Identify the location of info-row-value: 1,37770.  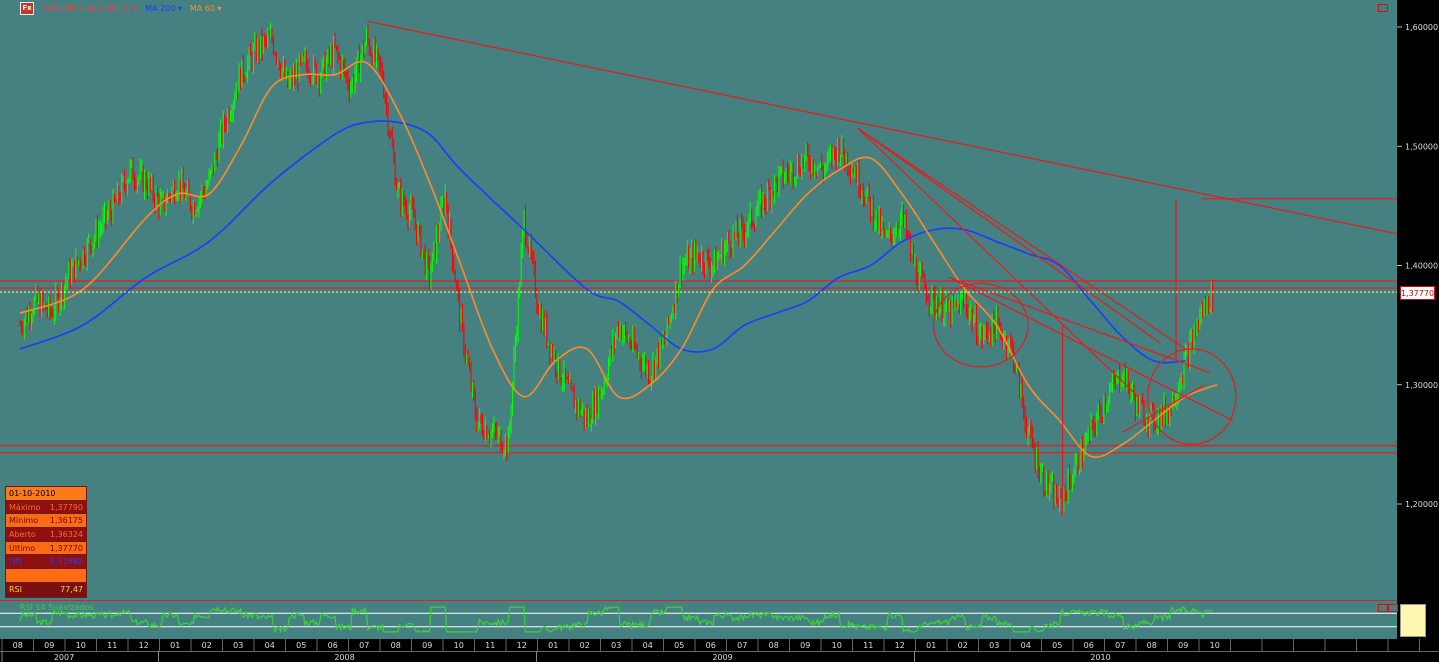
(66, 548).